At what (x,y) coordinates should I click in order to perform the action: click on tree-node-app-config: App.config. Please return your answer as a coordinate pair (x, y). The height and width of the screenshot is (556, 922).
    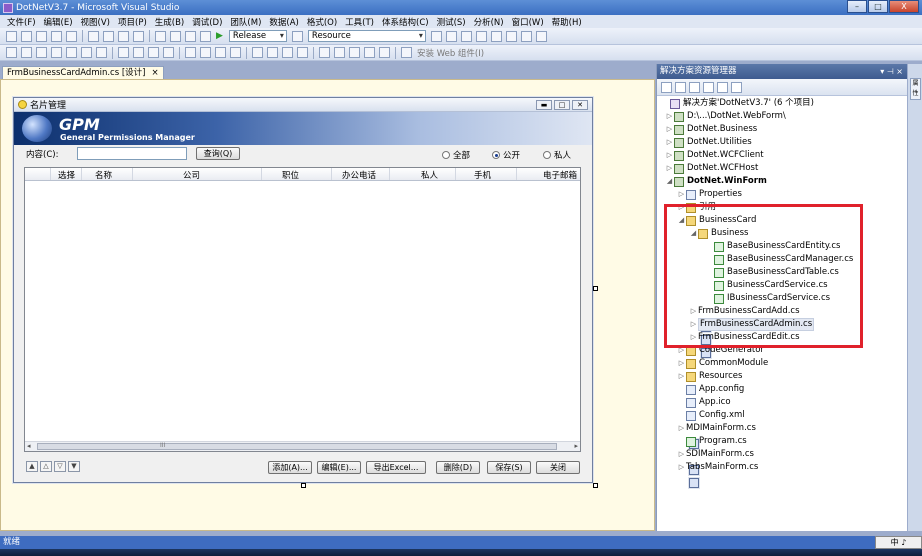
    Looking at the image, I should click on (710, 389).